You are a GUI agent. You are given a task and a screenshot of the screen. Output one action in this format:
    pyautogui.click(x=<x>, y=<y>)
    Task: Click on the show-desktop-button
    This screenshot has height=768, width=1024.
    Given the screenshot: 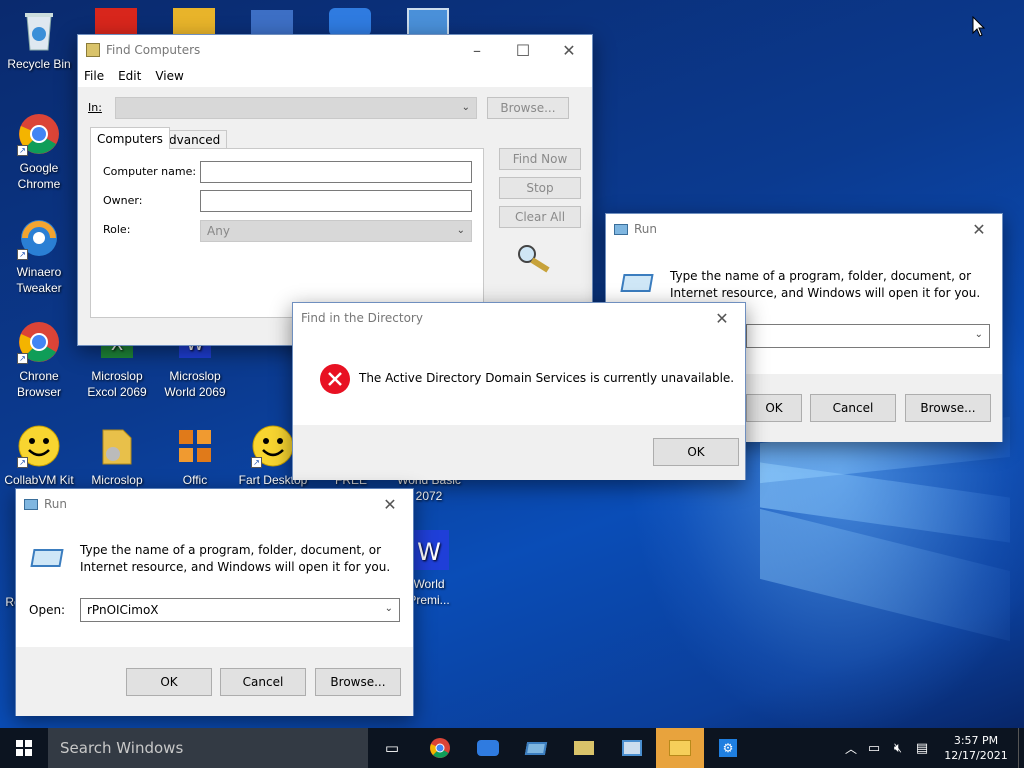 What is the action you would take?
    pyautogui.click(x=1021, y=748)
    